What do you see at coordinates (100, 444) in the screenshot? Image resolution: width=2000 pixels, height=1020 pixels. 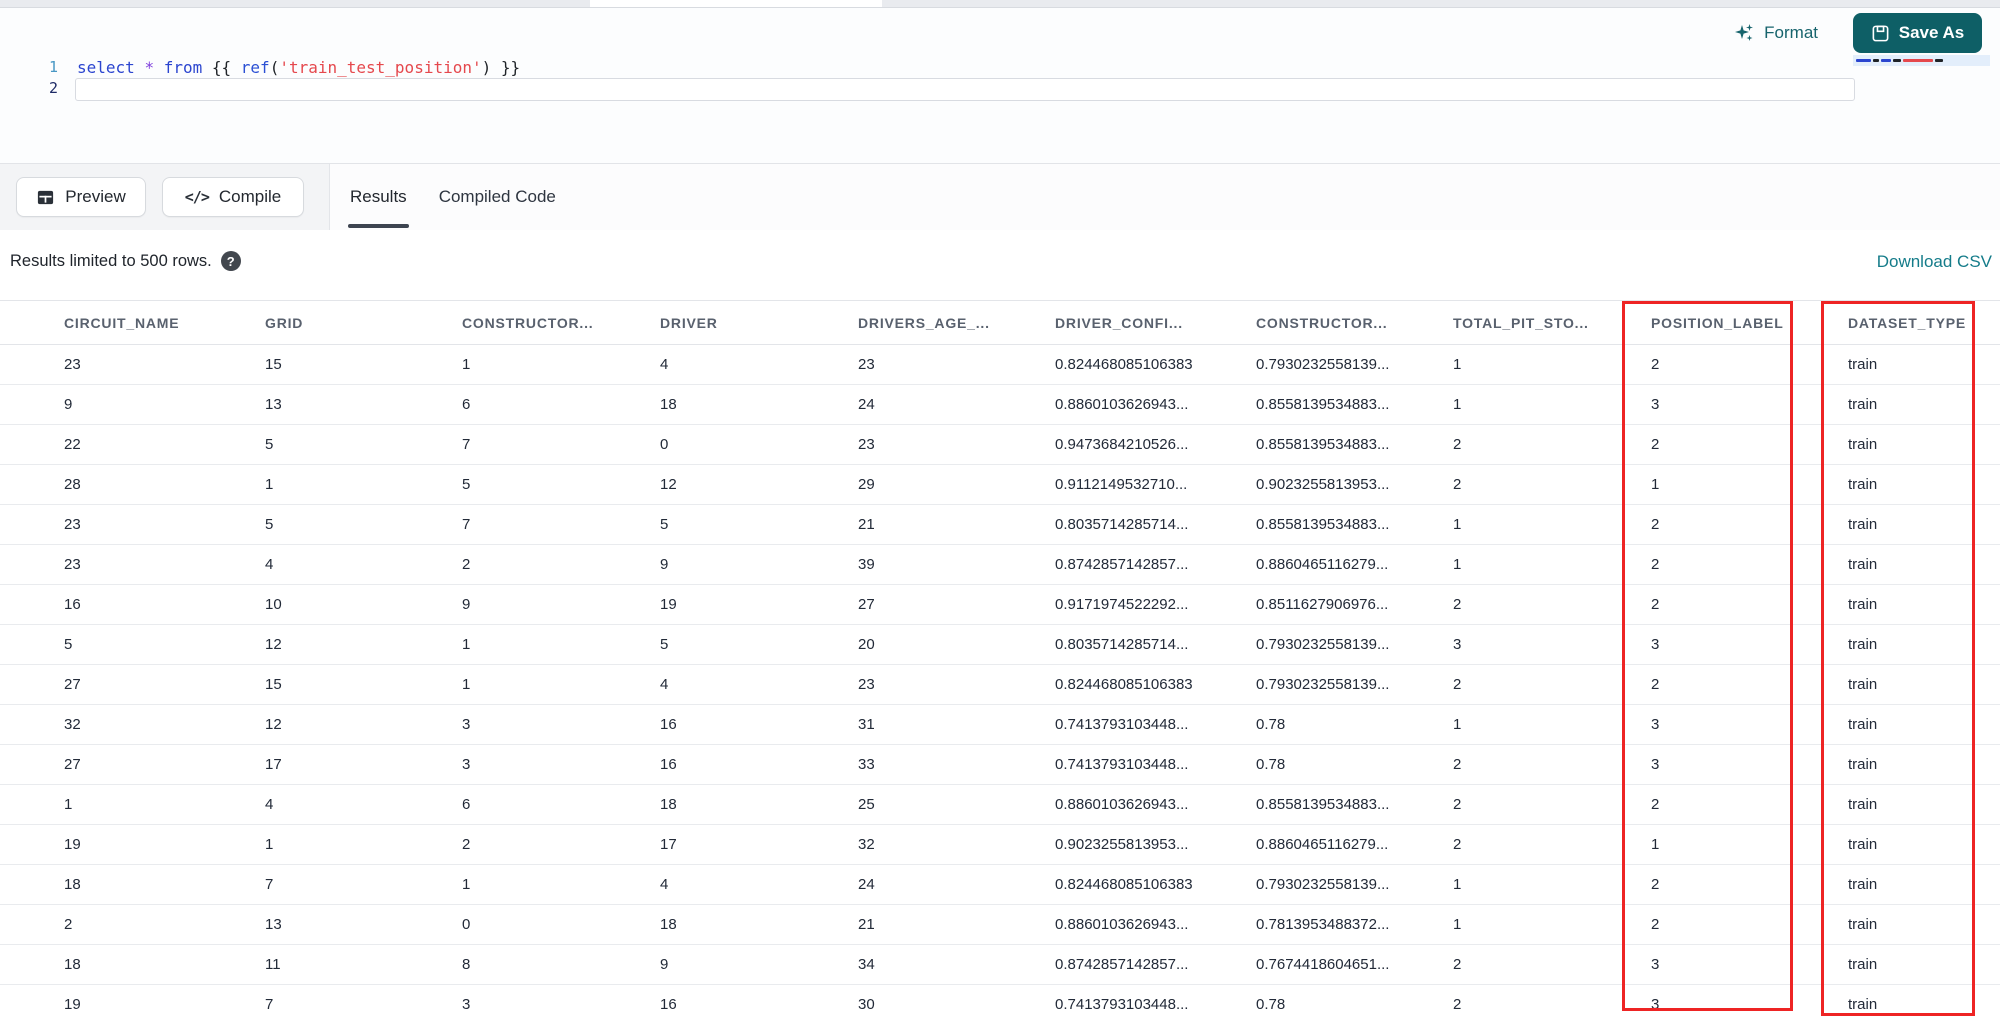 I see `table-cell: 22` at bounding box center [100, 444].